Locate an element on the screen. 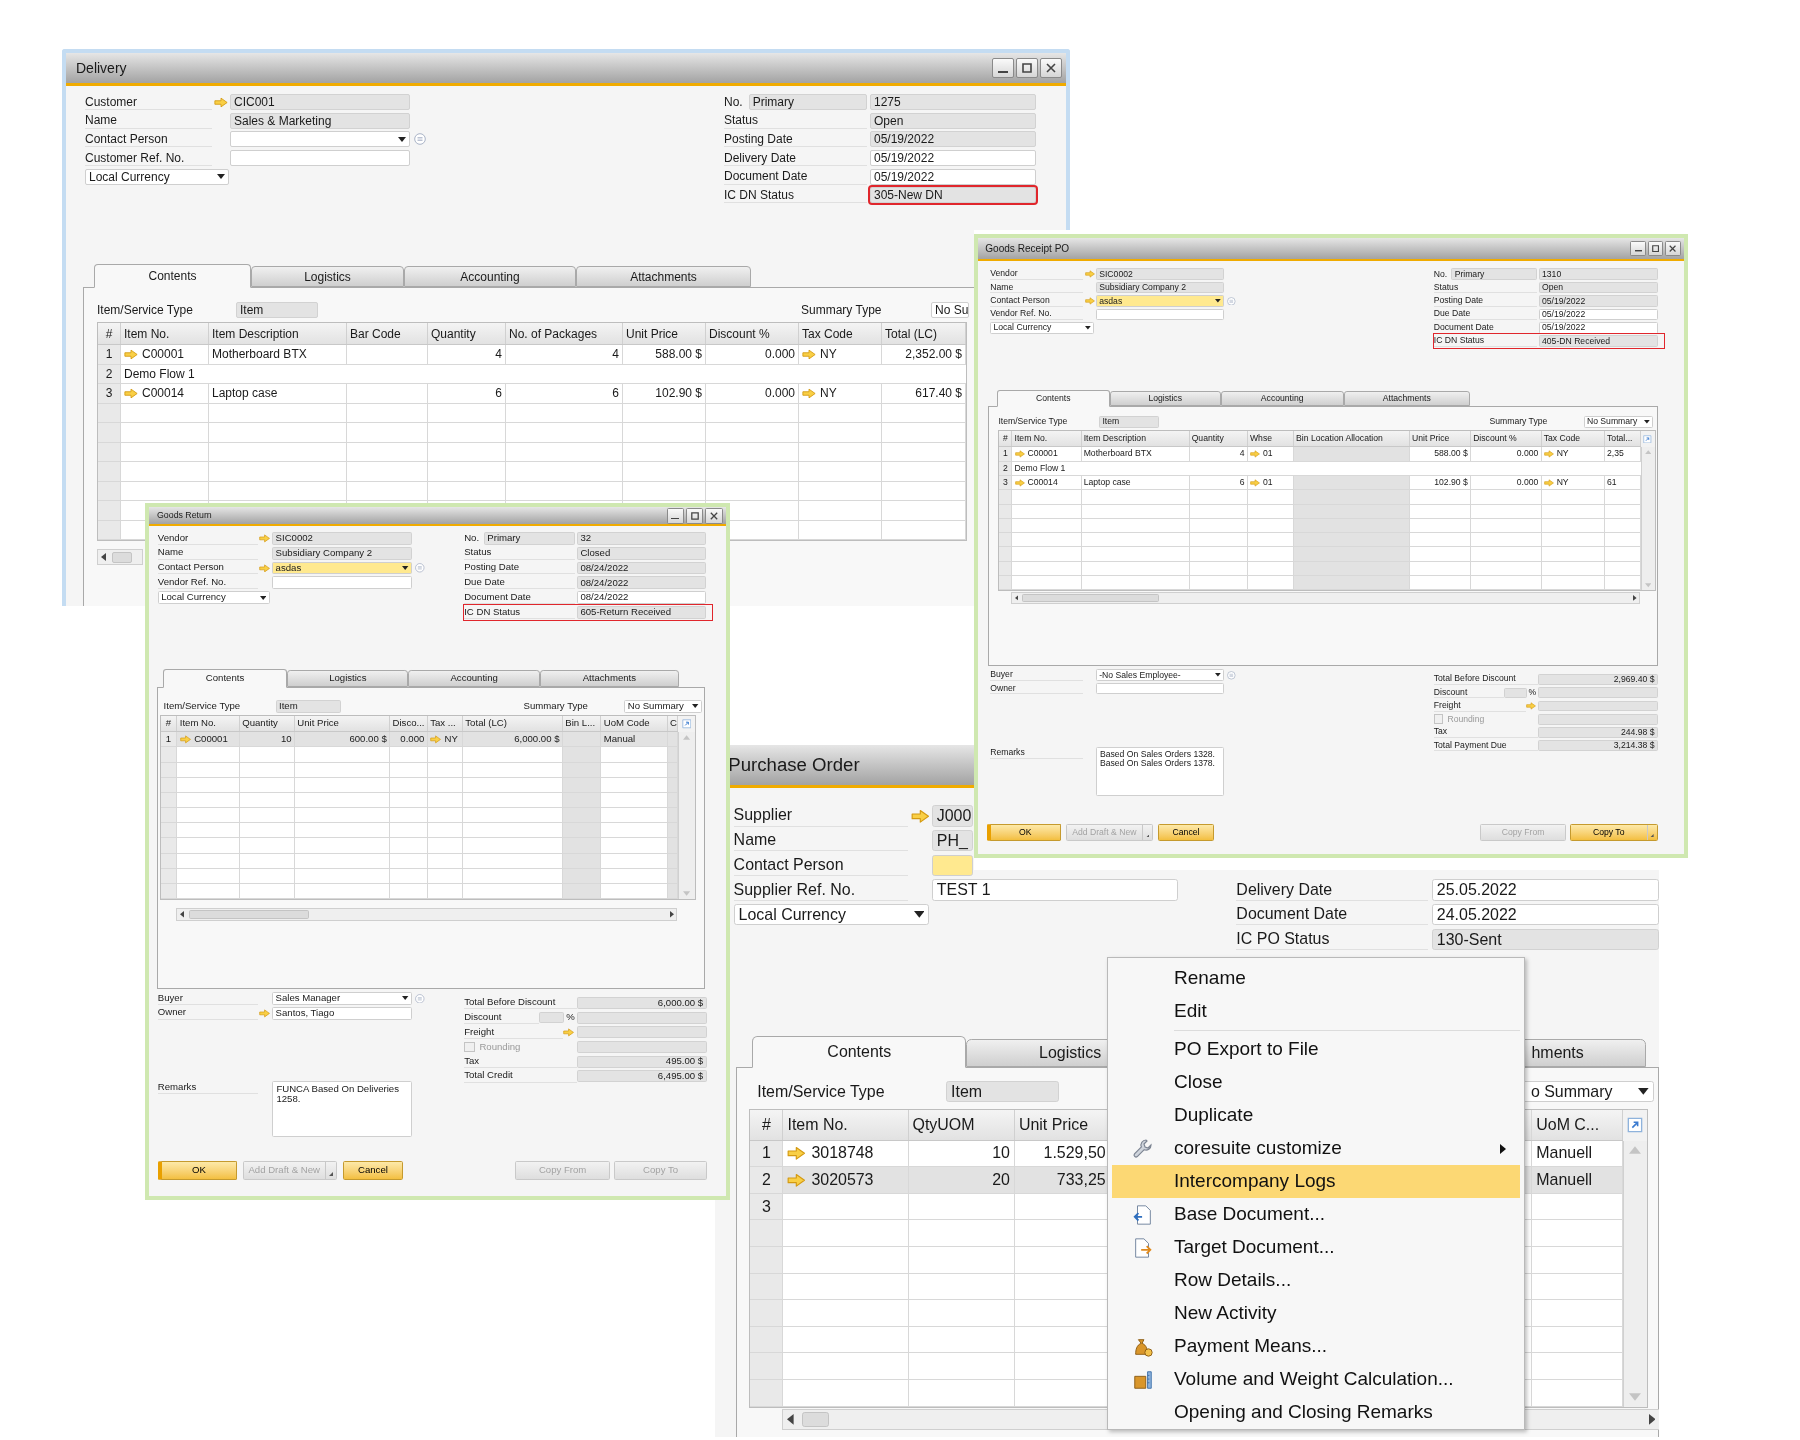 The width and height of the screenshot is (1800, 1440). table-cell-text: 588.00 $ is located at coordinates (678, 355).